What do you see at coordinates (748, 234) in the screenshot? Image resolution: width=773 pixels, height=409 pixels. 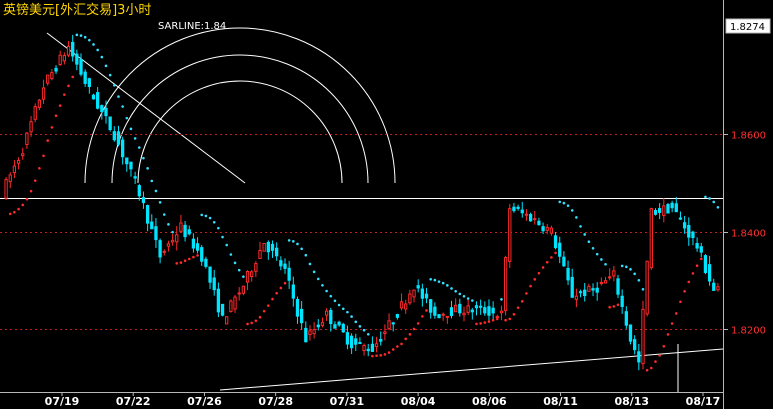 I see `y-tick-label: 1.8400` at bounding box center [748, 234].